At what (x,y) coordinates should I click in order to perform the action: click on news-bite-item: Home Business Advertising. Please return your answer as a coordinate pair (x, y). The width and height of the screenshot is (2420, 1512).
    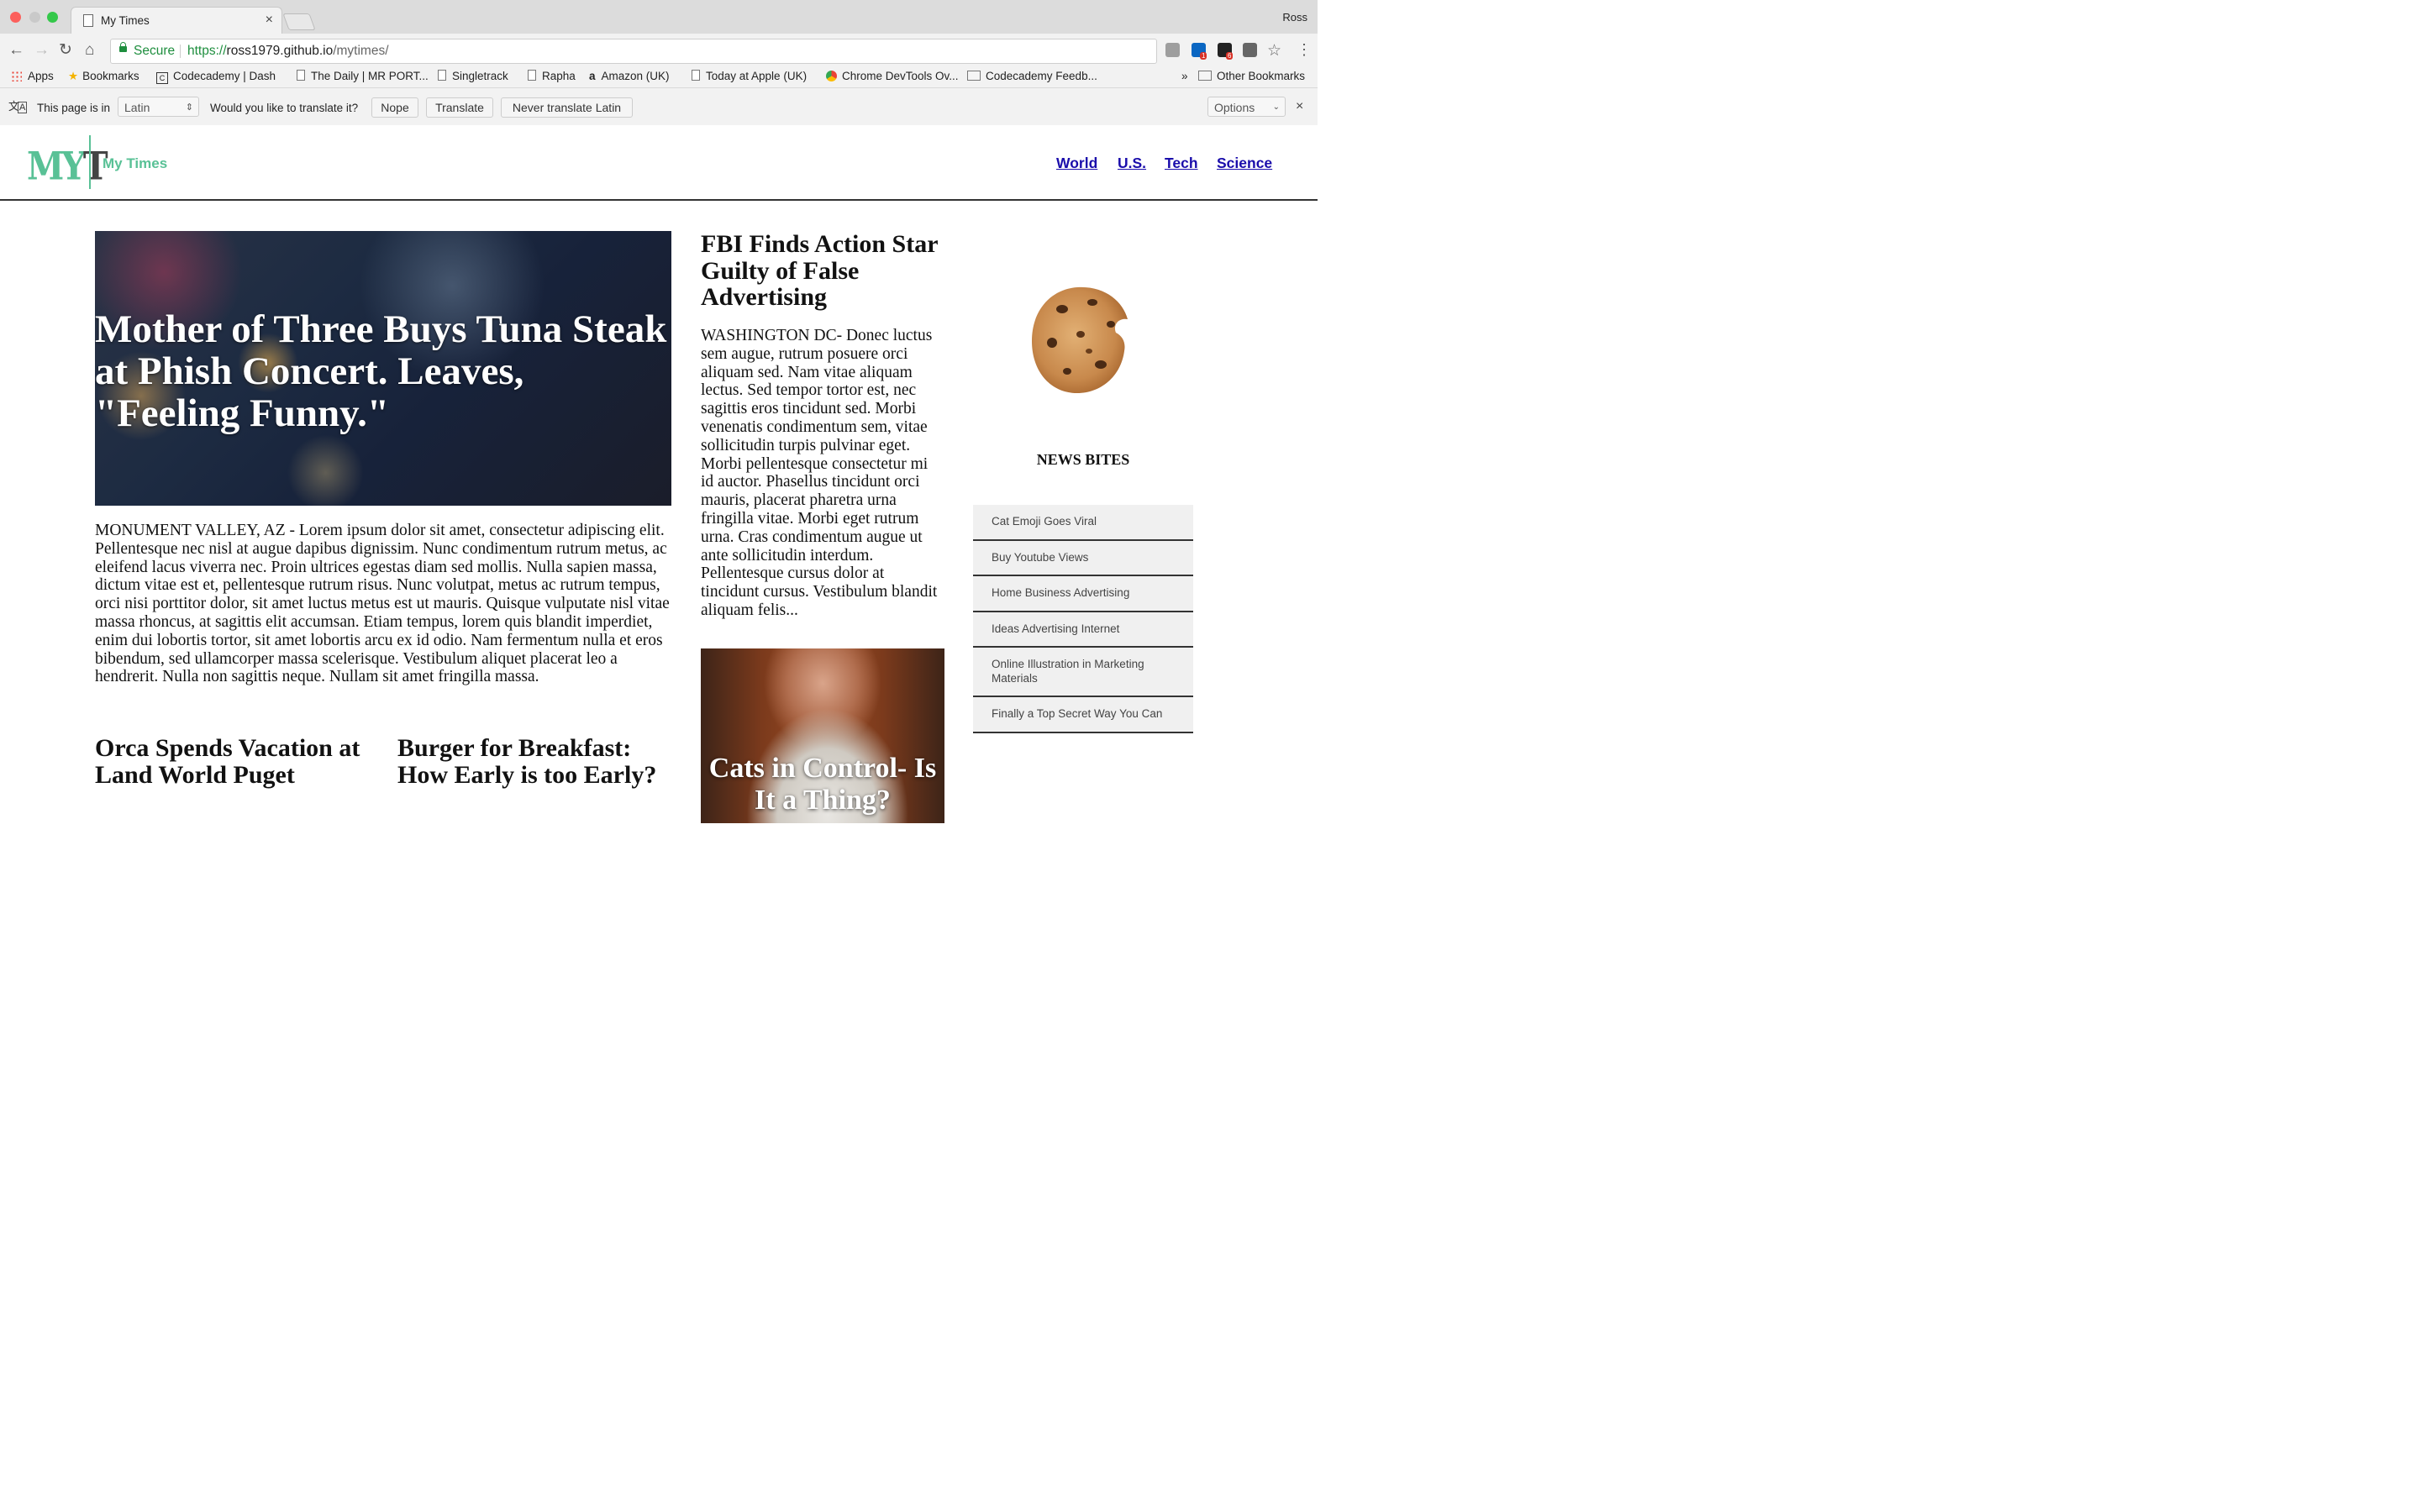
    Looking at the image, I should click on (1083, 594).